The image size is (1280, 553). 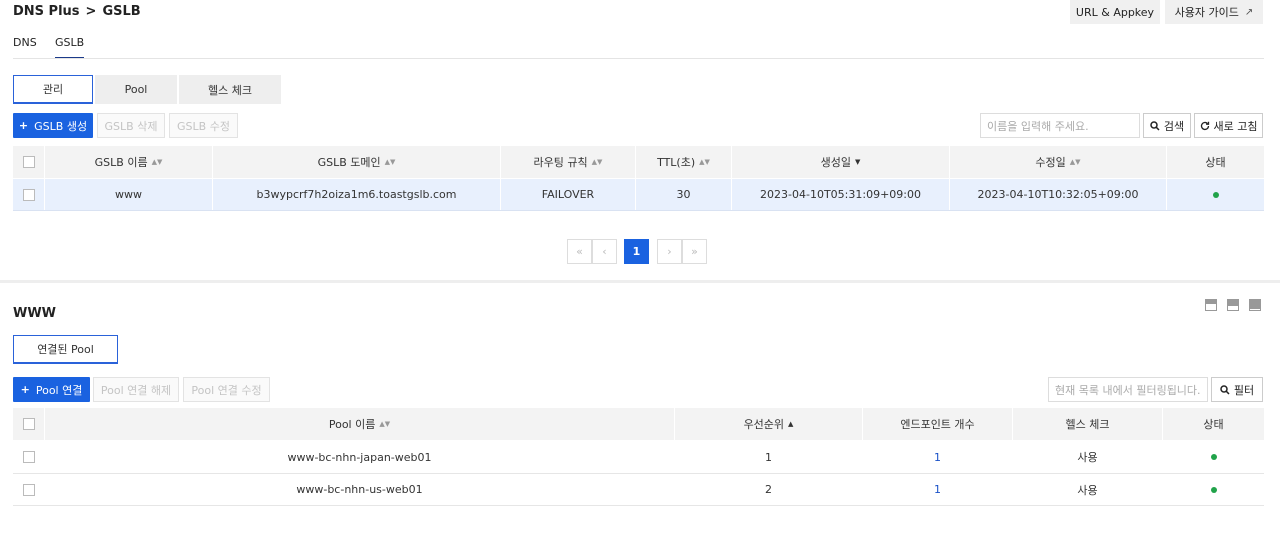 I want to click on gslb-edit-button: GSLB 수정, so click(x=203, y=125).